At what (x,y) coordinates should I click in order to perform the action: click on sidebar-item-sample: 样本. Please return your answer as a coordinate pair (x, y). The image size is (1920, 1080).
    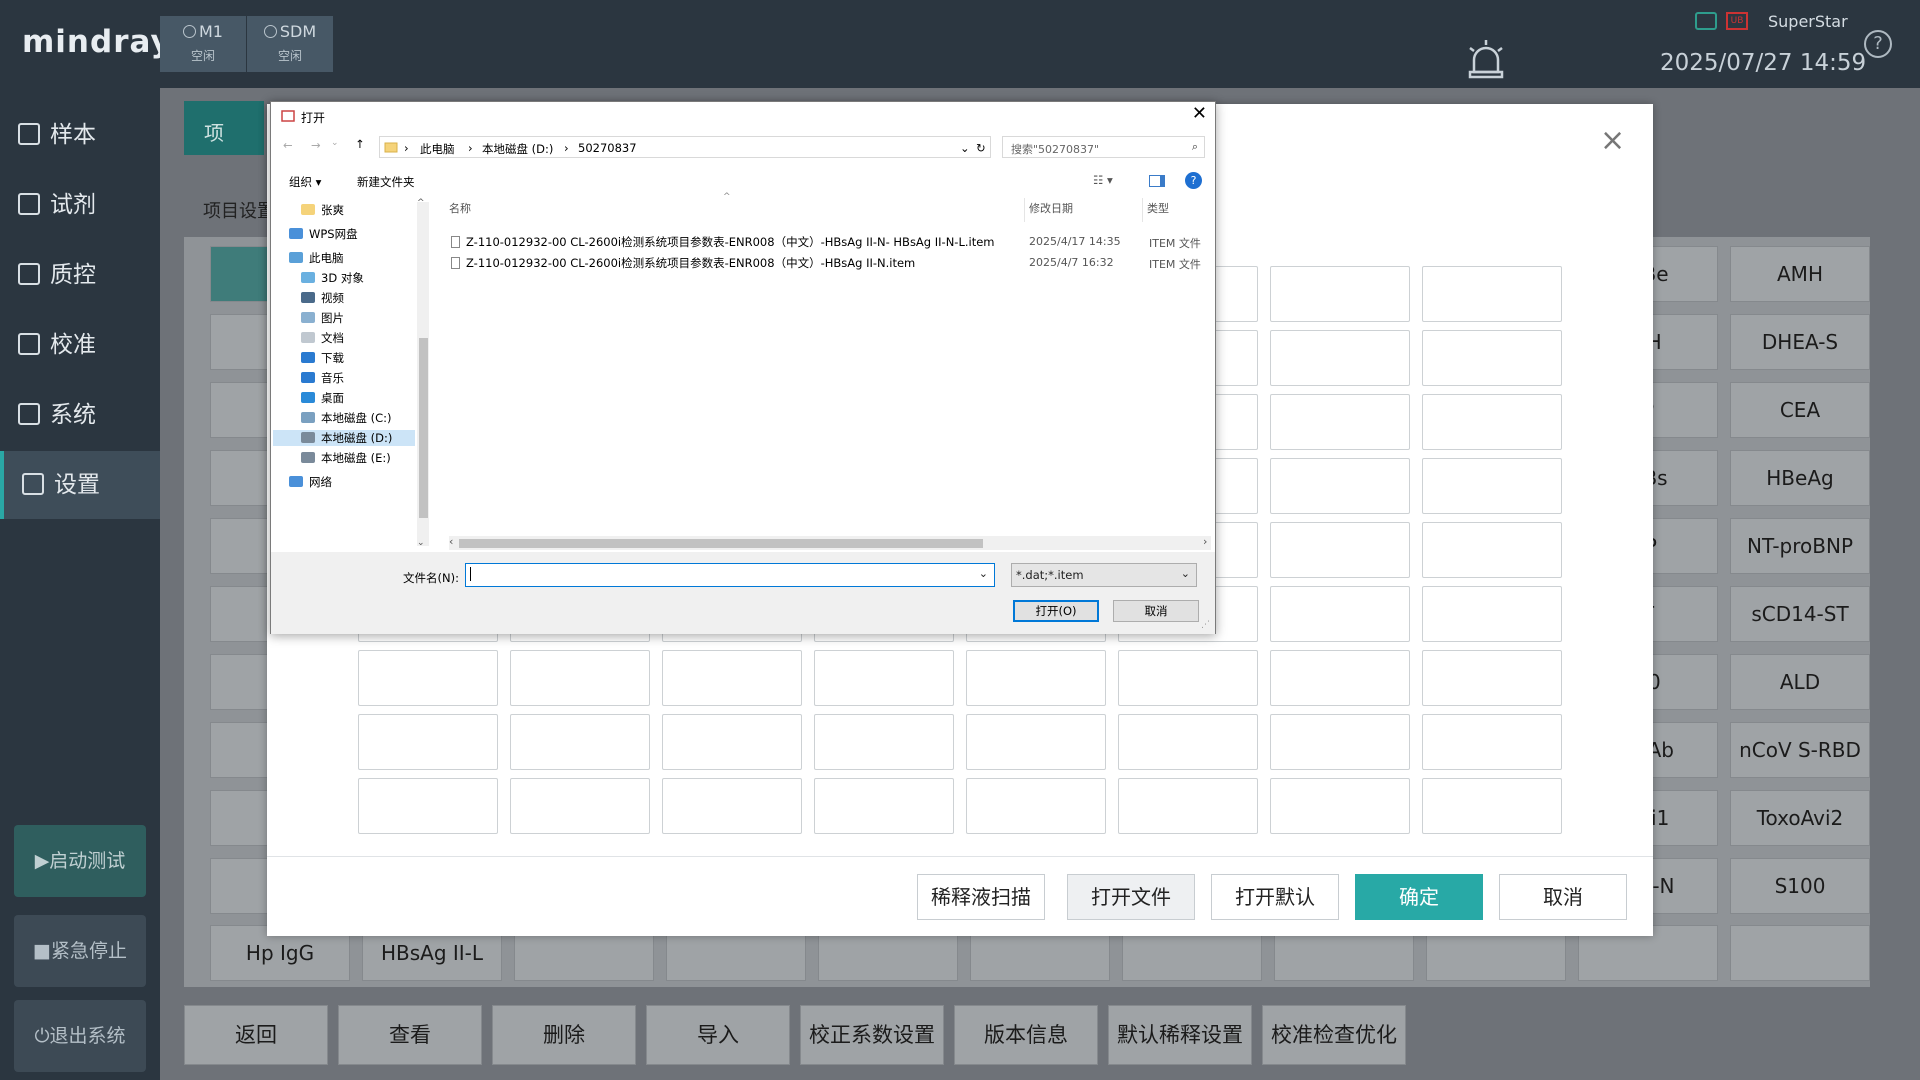
    Looking at the image, I should click on (80, 135).